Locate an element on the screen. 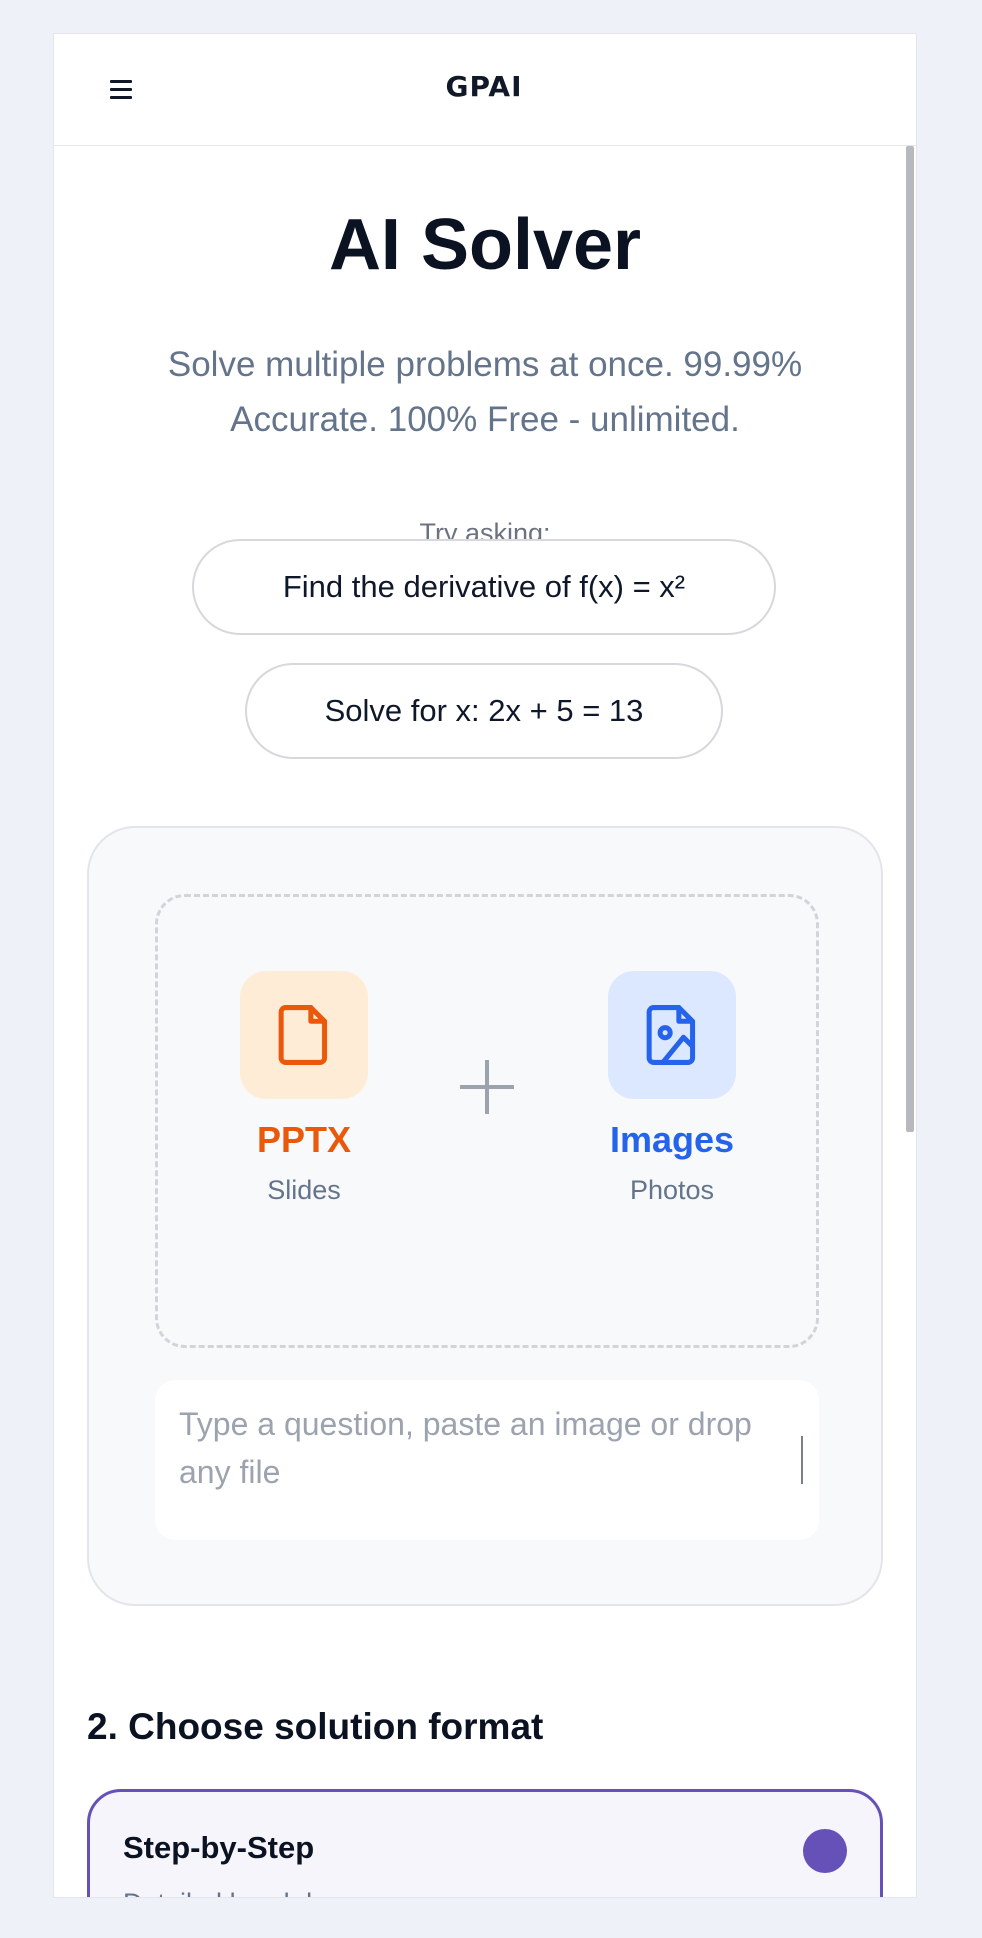 The width and height of the screenshot is (982, 1938). solution-format-heading: 2. Choose solution format is located at coordinates (315, 1726).